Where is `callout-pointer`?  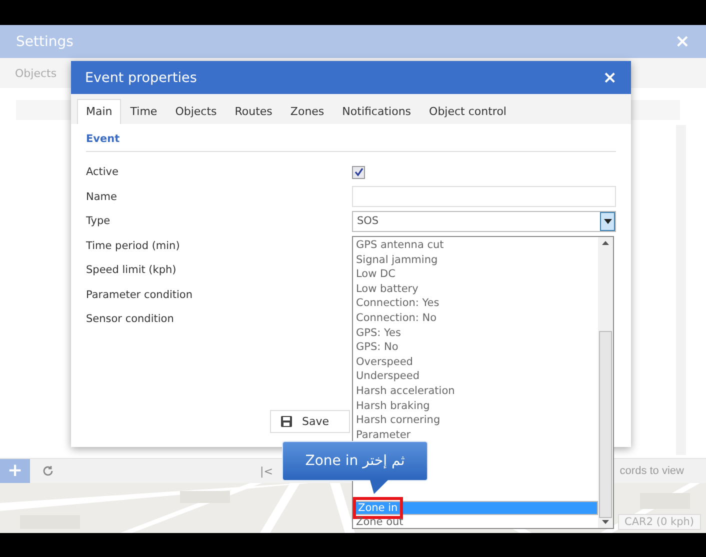 callout-pointer is located at coordinates (379, 487).